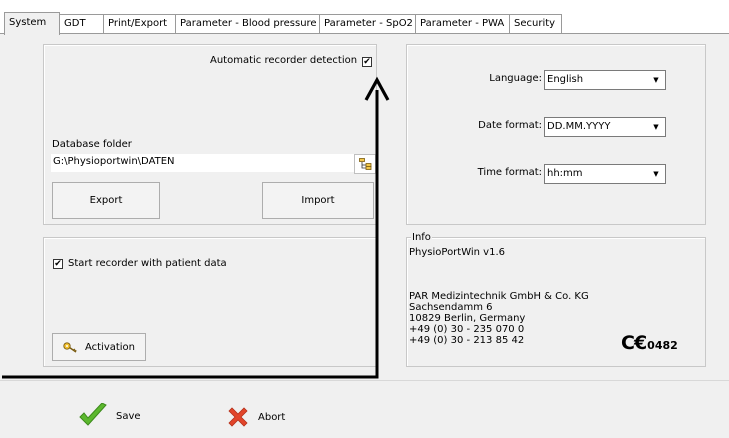  I want to click on abort-label: Abort, so click(272, 417).